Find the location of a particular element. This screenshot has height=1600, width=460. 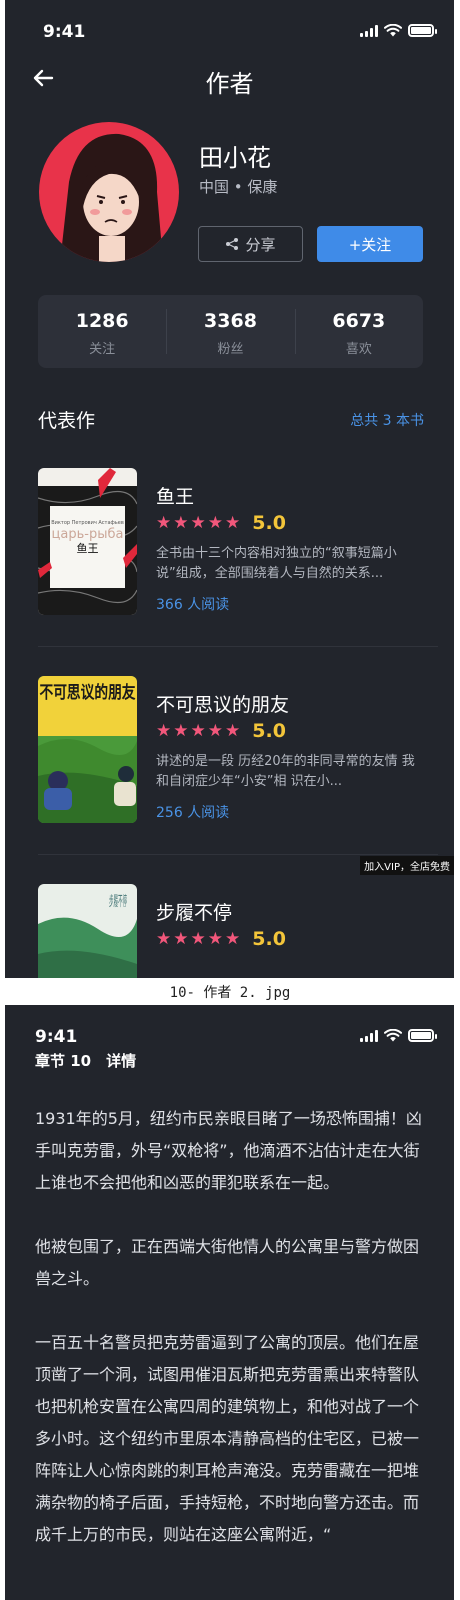

stat-value: 6673 is located at coordinates (359, 321).